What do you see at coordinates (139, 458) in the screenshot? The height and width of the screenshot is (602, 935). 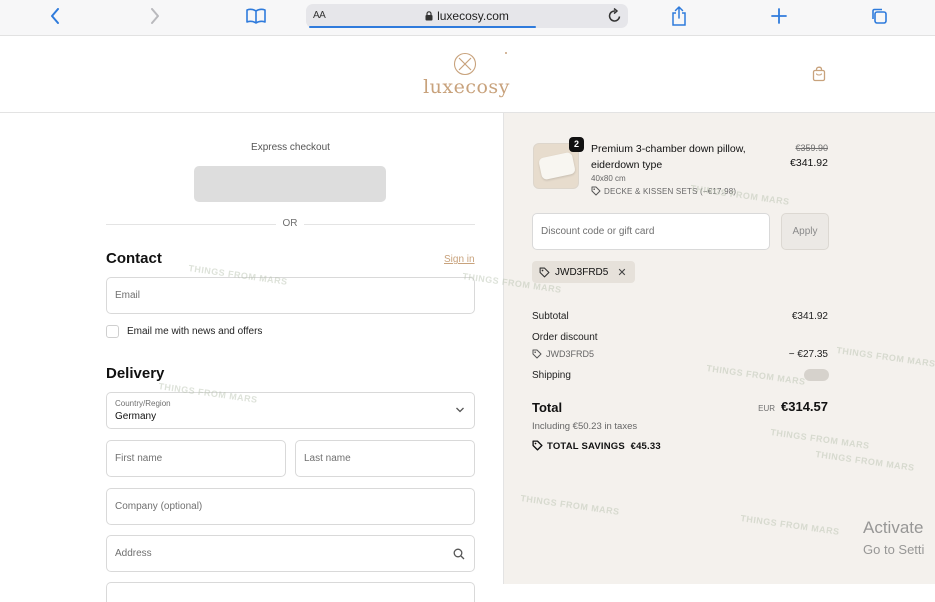 I see `first-name-placeholder: First name` at bounding box center [139, 458].